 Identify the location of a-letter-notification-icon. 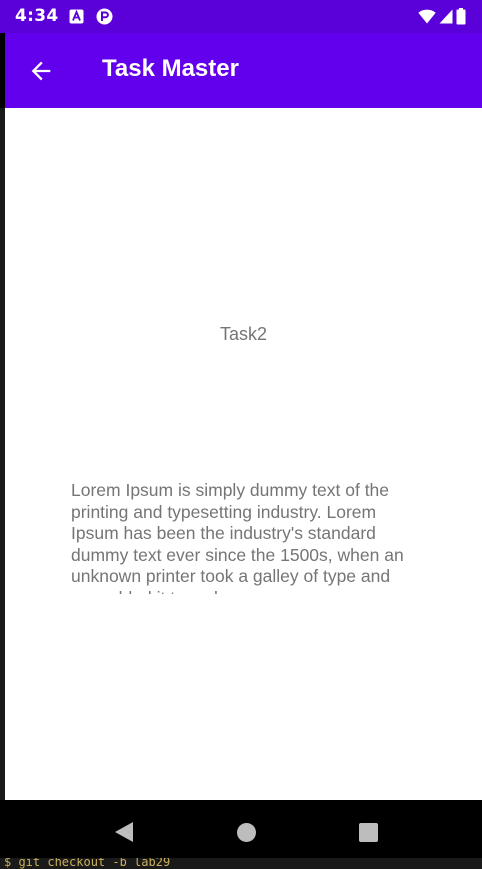
(76, 16).